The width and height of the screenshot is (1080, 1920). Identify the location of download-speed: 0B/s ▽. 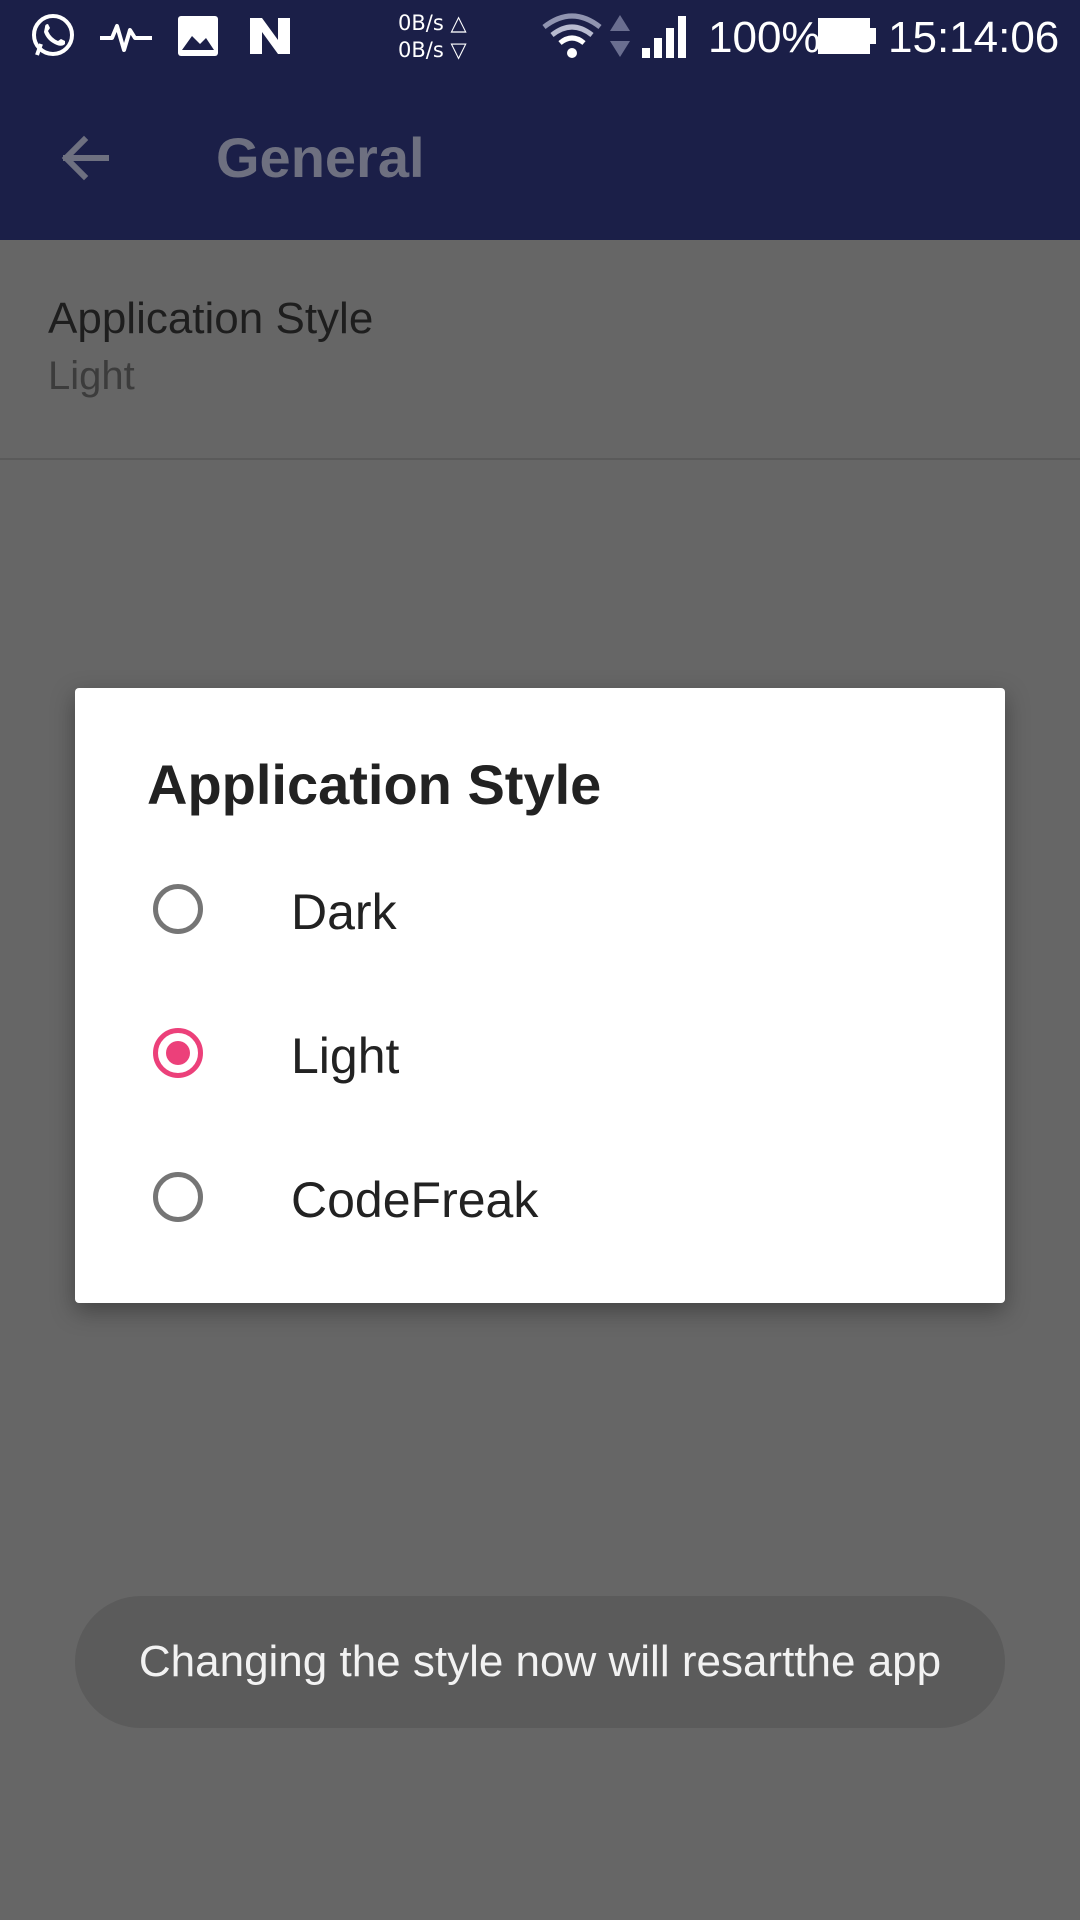
(432, 50).